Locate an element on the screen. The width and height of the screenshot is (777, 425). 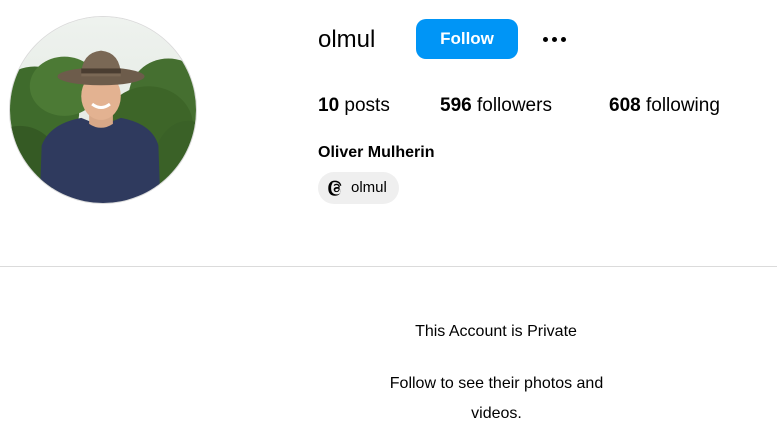
followers-count: 596 is located at coordinates (456, 105).